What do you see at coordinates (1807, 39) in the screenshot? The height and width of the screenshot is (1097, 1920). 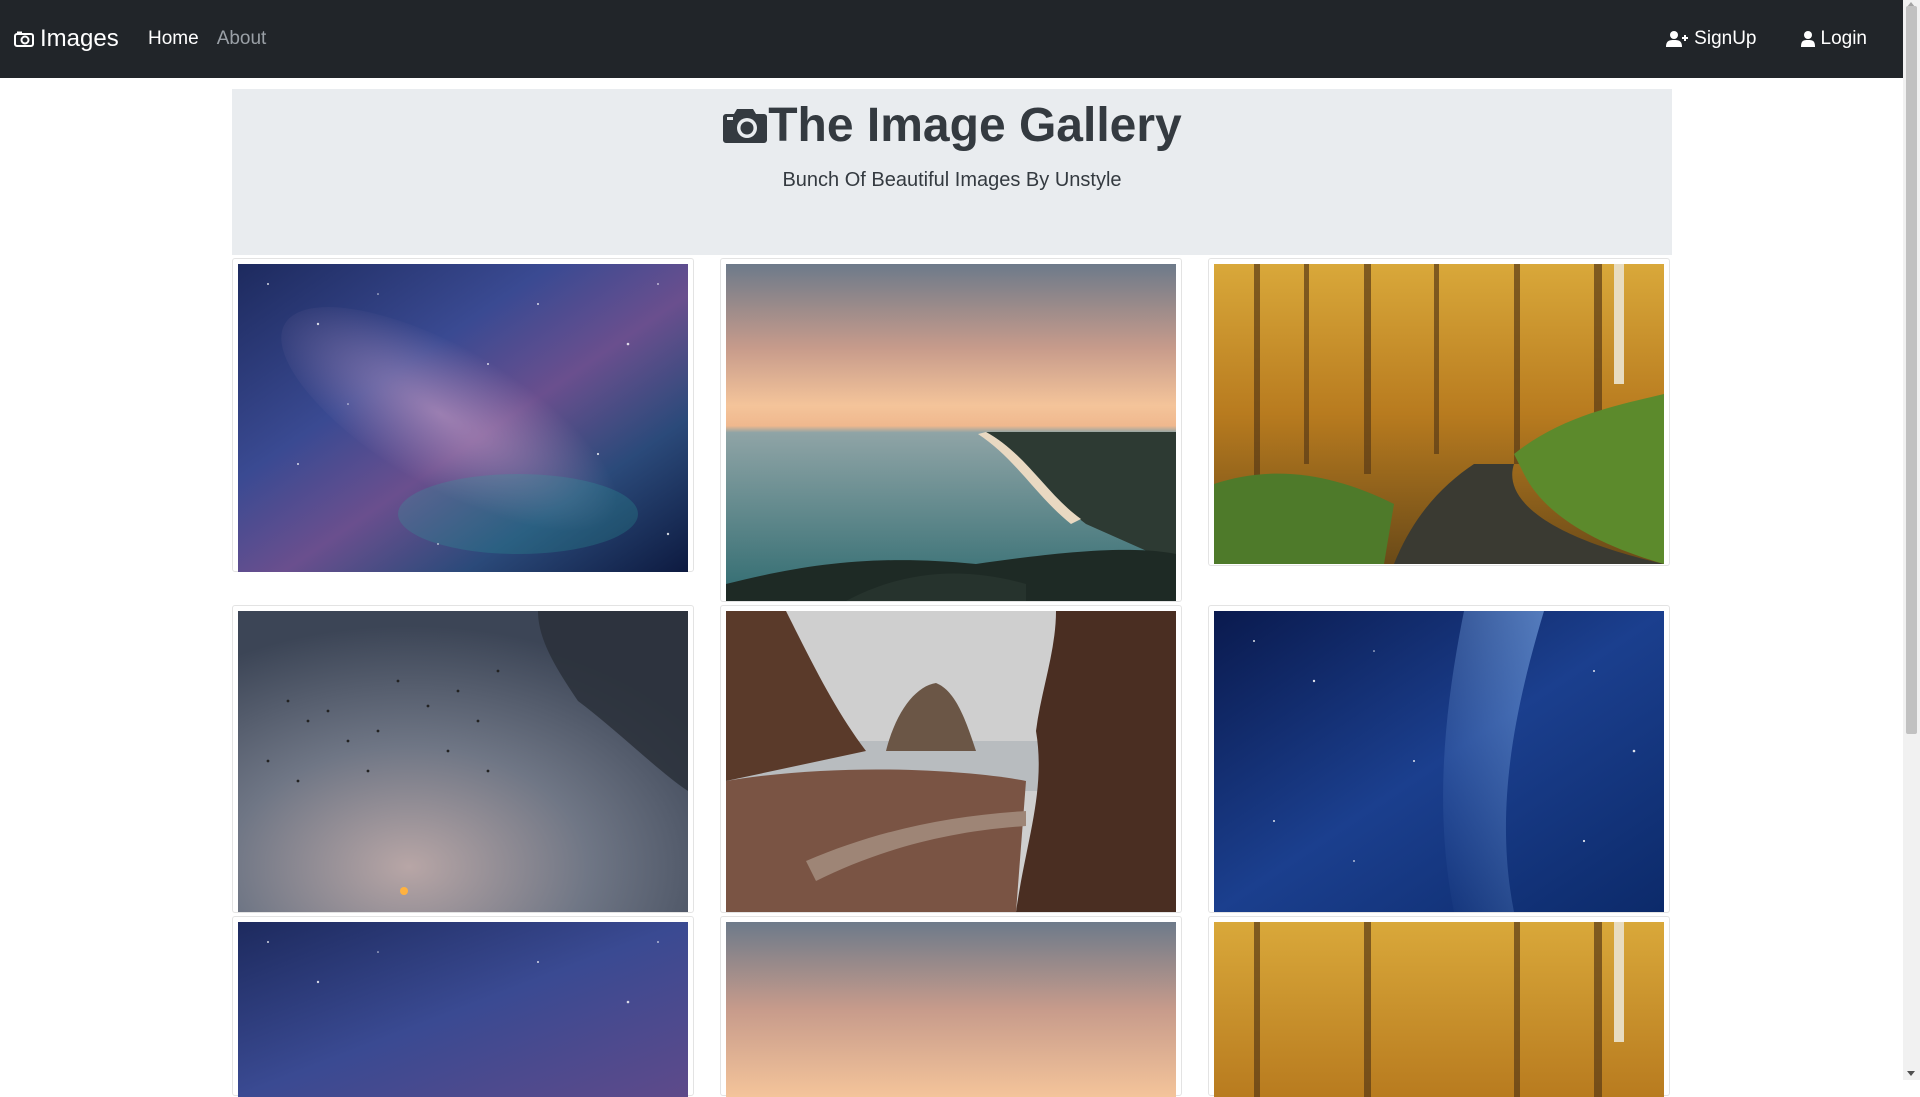 I see `user-icon` at bounding box center [1807, 39].